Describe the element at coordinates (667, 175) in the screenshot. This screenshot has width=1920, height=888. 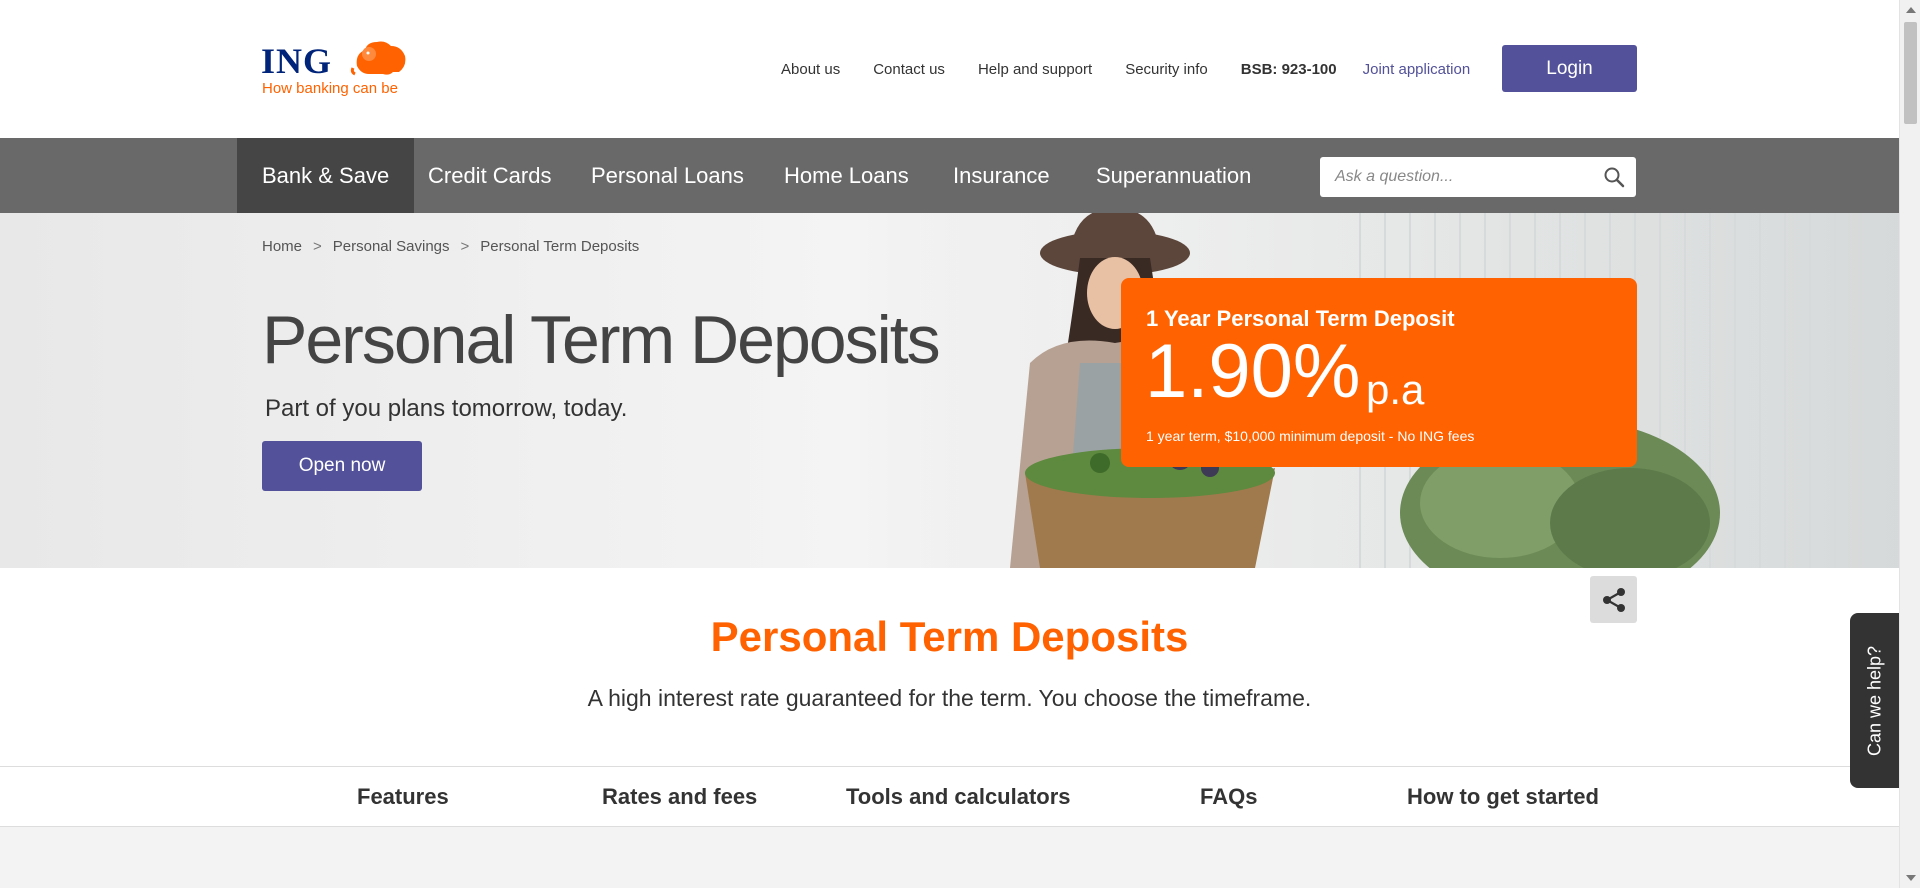
I see `nav-item-personal-loans: Personal Loans` at that location.